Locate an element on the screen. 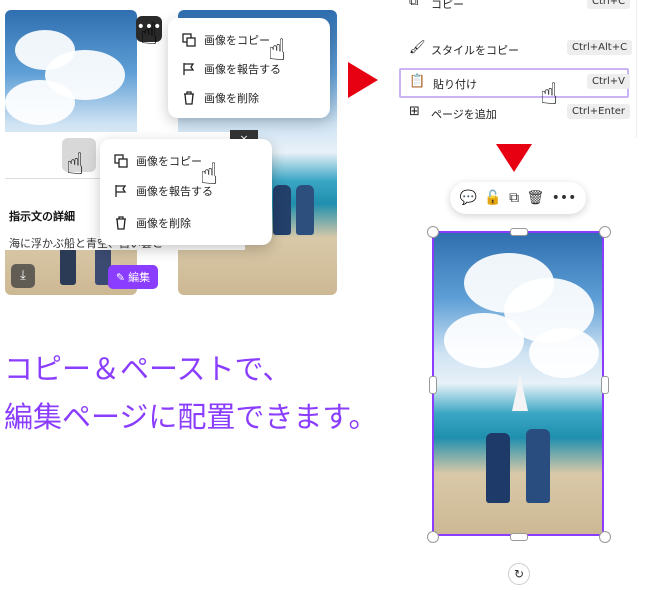 This screenshot has width=650, height=590. add-page-icon: ⊞ is located at coordinates (414, 111).